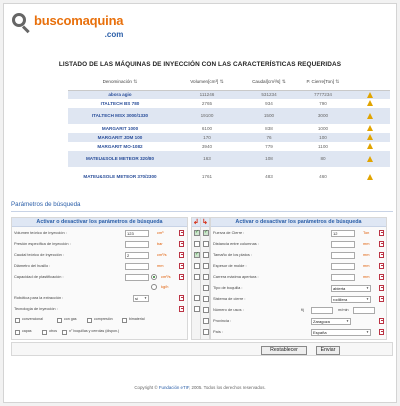 The height and width of the screenshot is (406, 400). What do you see at coordinates (364, 310) in the screenshot?
I see `usos-max-input` at bounding box center [364, 310].